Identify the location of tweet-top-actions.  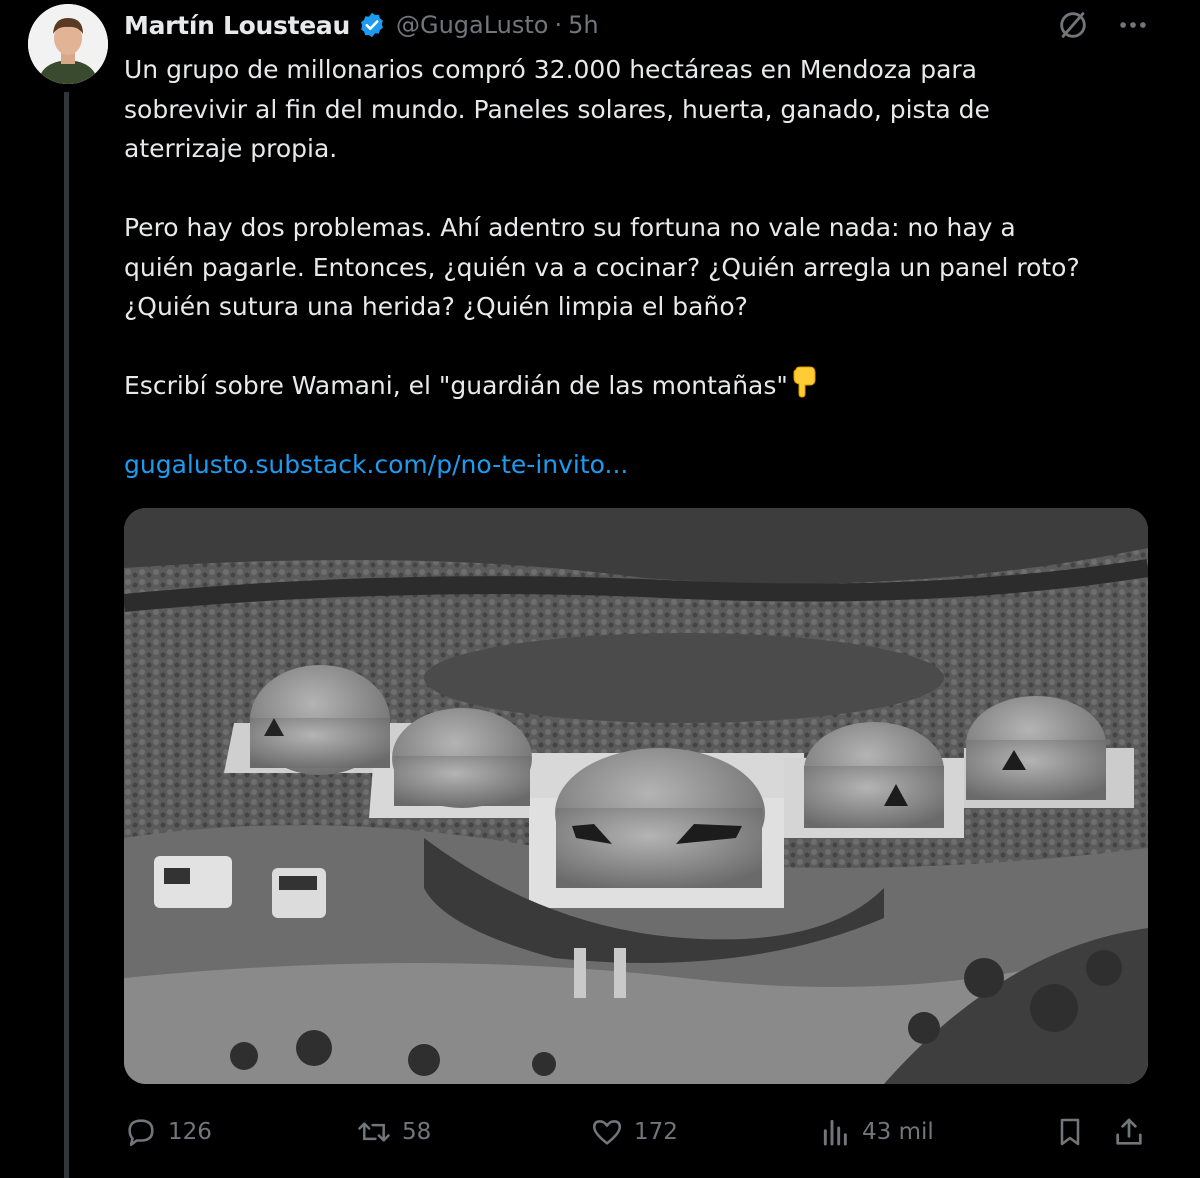
(1103, 25).